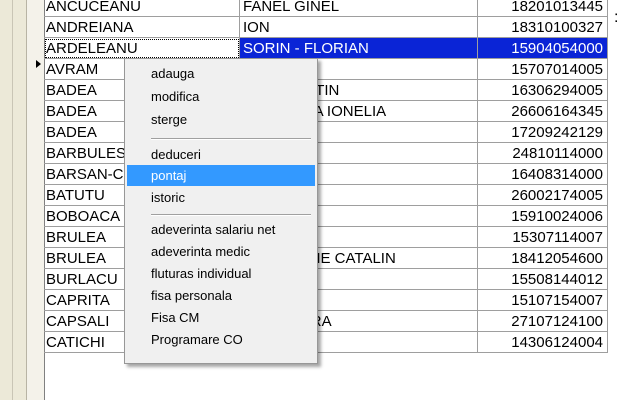 The height and width of the screenshot is (400, 631). I want to click on cell-last-name: ANCUCEANU, so click(142, 8).